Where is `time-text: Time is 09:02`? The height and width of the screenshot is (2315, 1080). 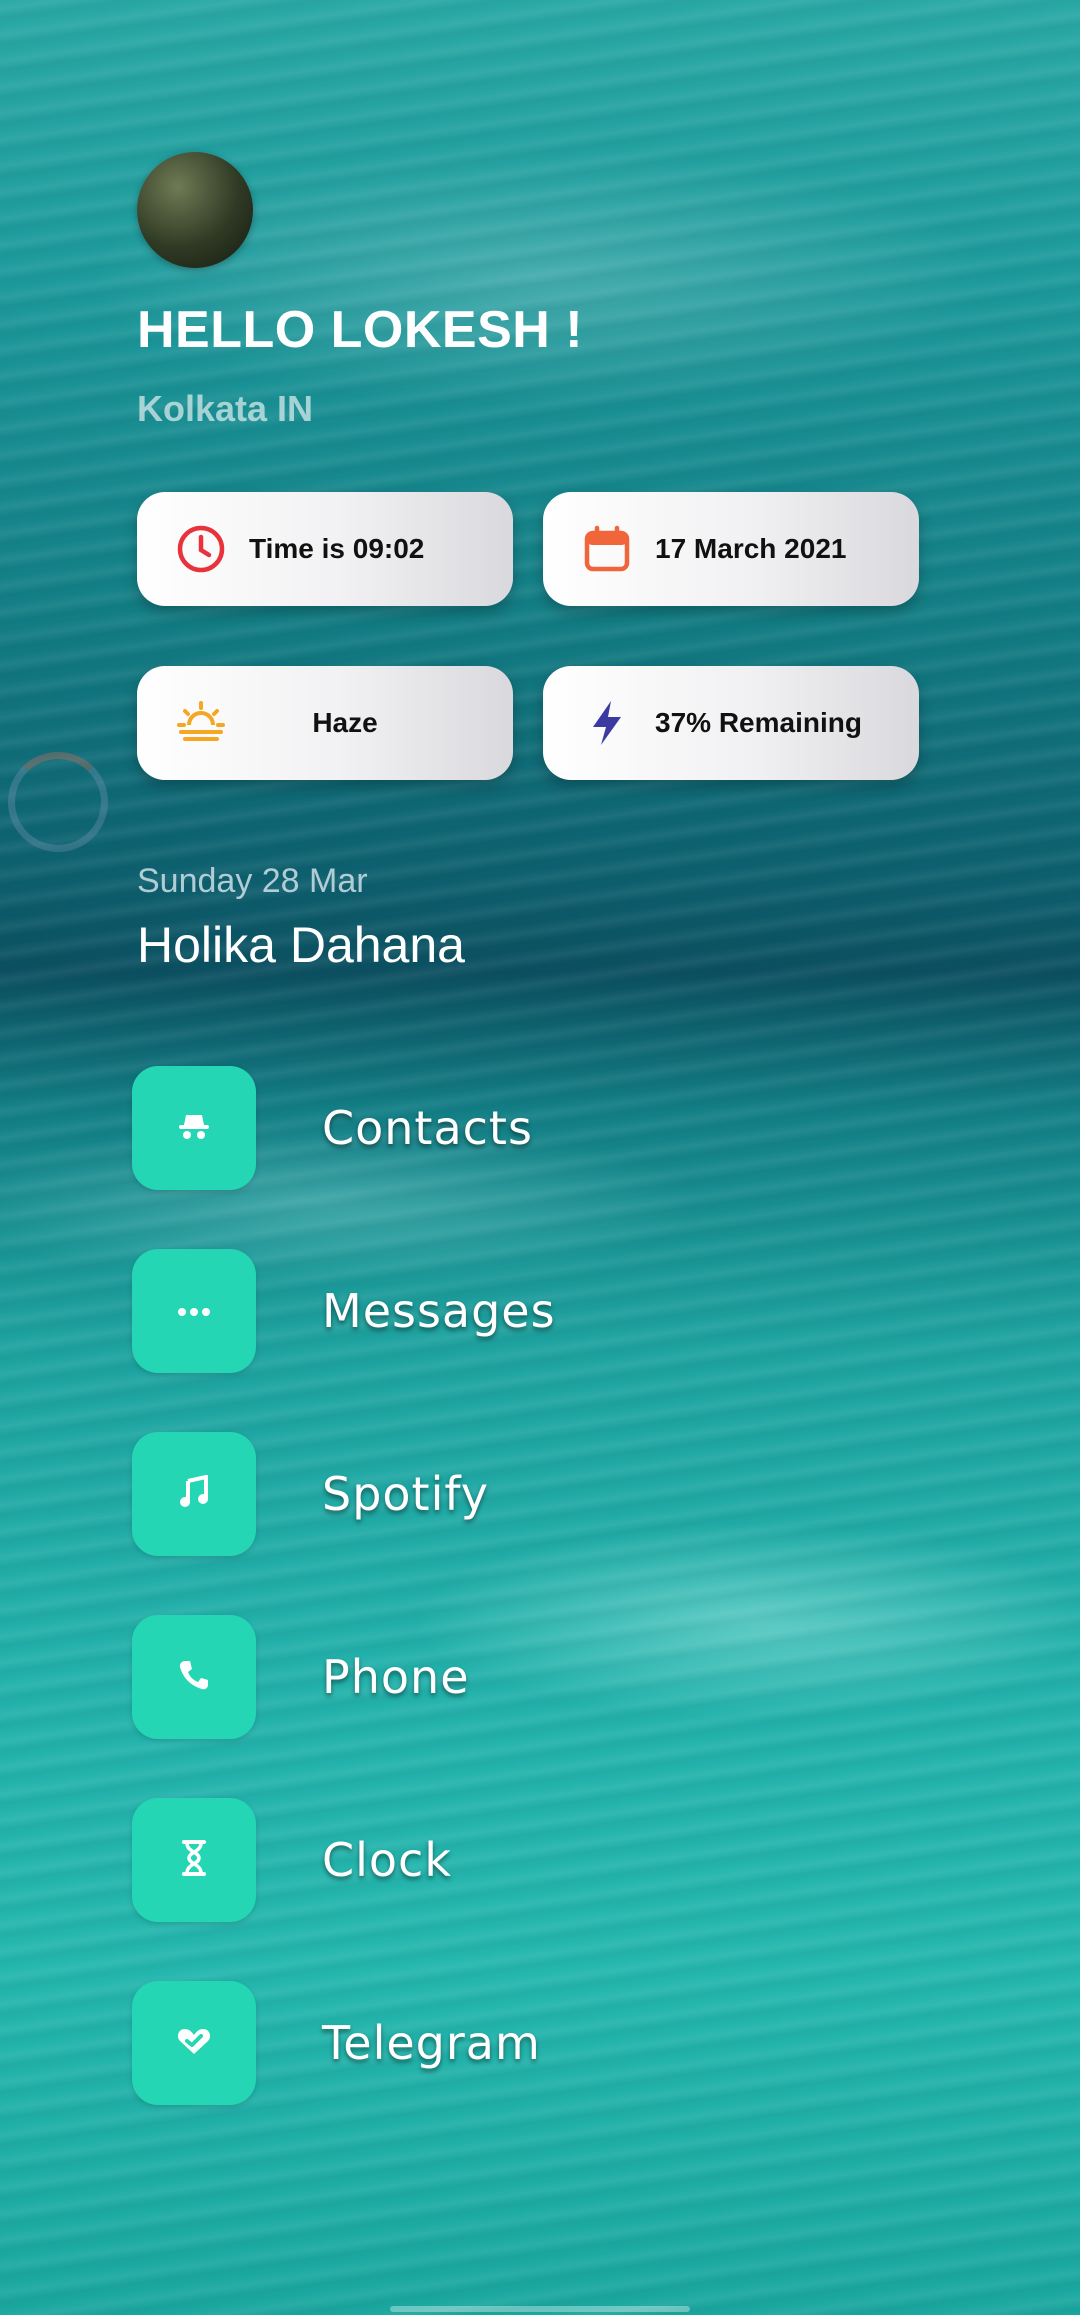
time-text: Time is 09:02 is located at coordinates (337, 548).